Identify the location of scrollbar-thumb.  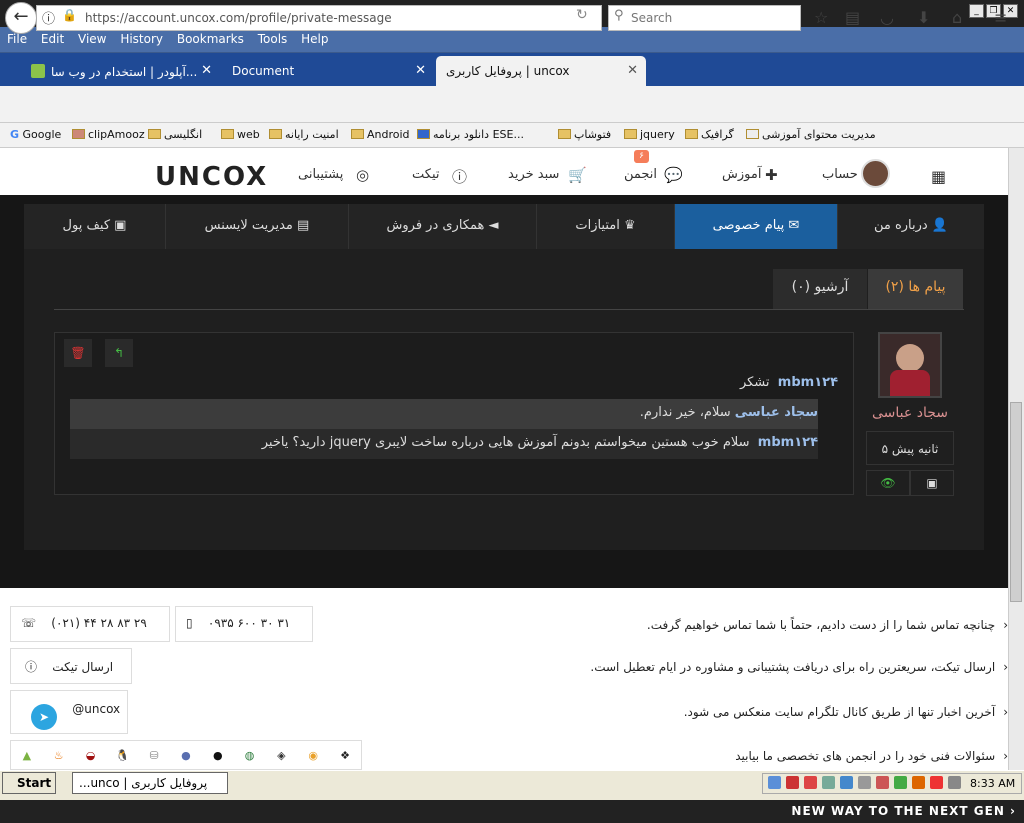
(1016, 502).